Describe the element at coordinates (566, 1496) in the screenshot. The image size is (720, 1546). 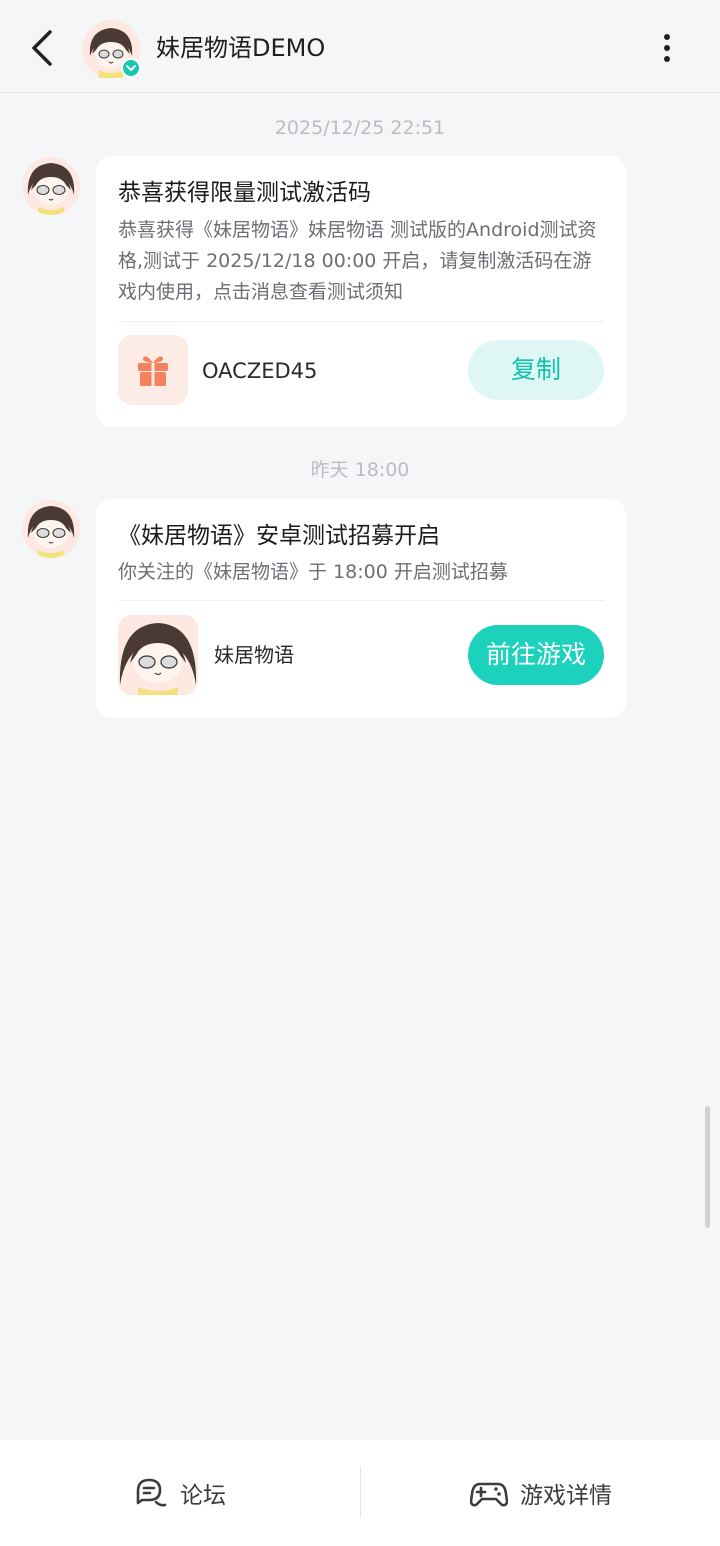
I see `game-details-label: 游戏详情` at that location.